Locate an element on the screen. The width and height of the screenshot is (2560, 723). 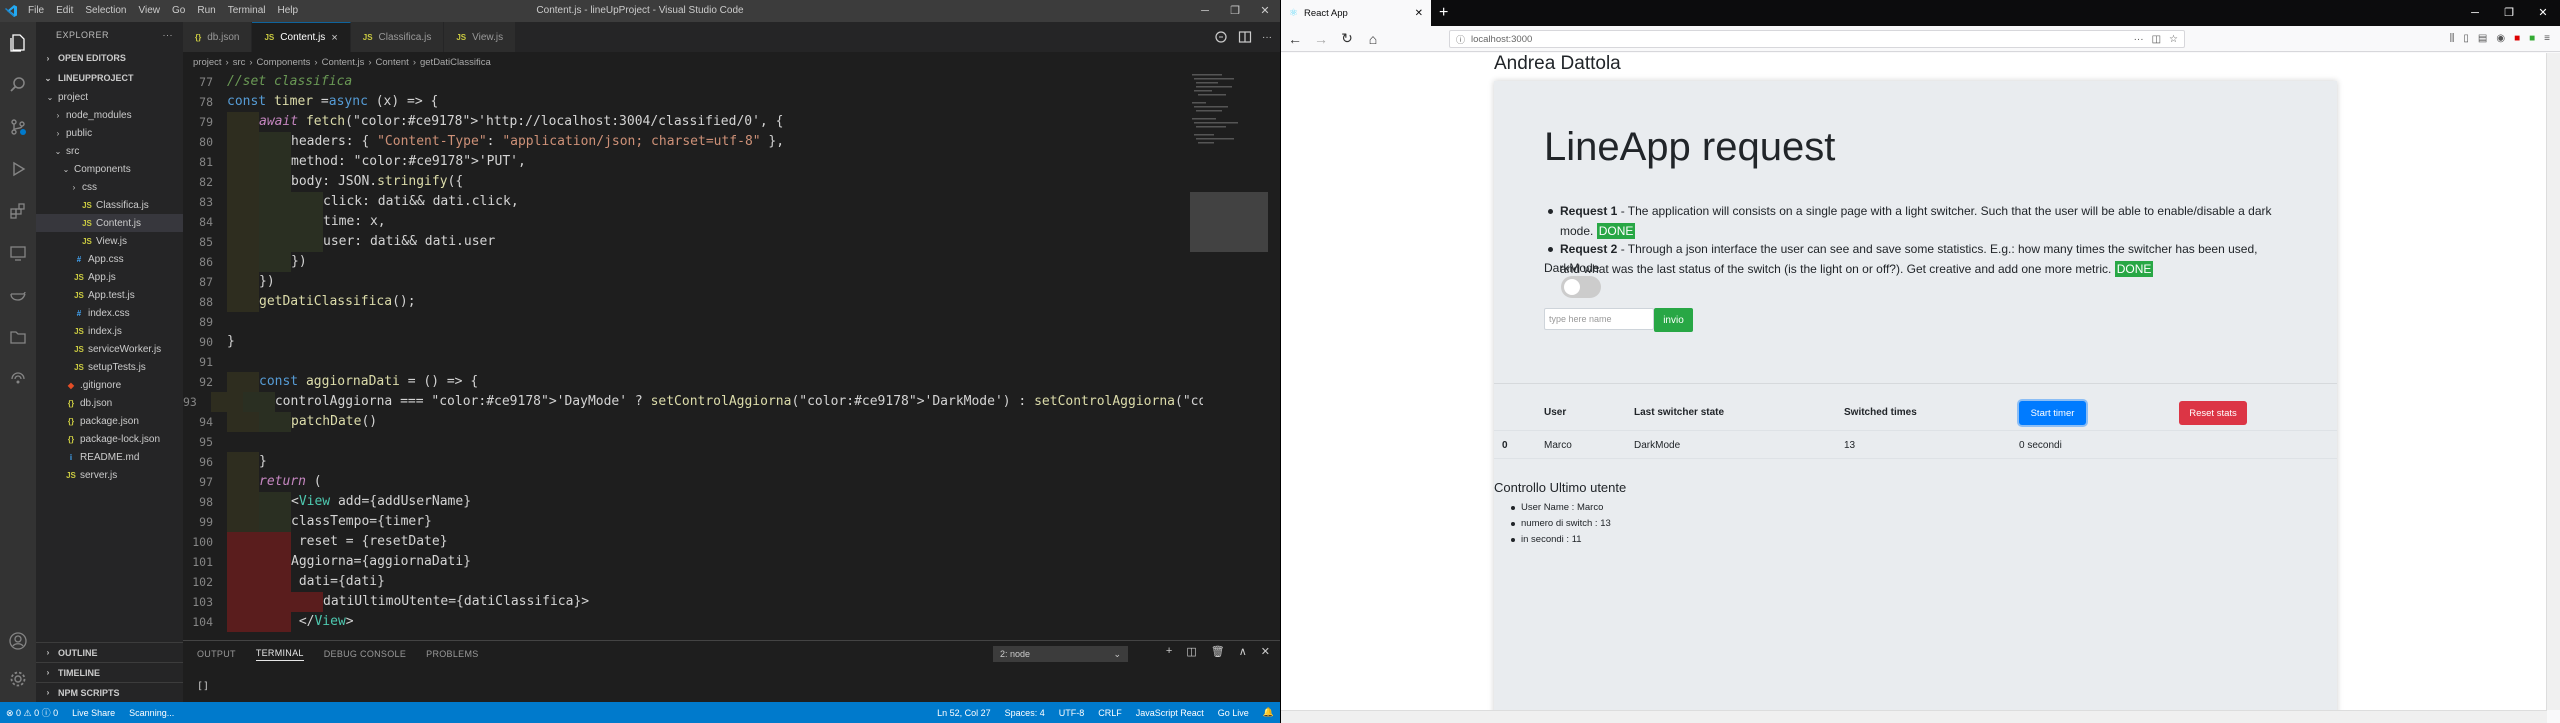
tree-item: JS Content.js is located at coordinates (109, 223).